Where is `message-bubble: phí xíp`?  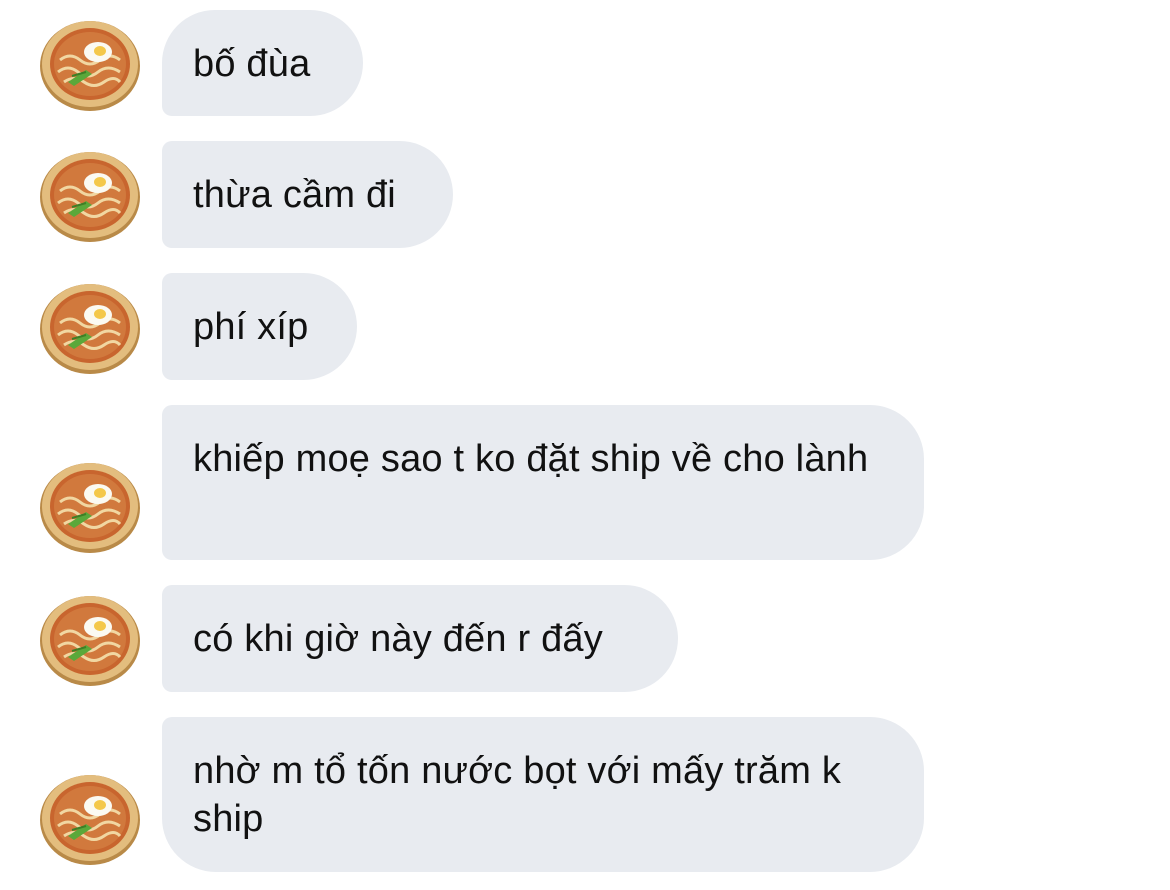
message-bubble: phí xíp is located at coordinates (259, 326).